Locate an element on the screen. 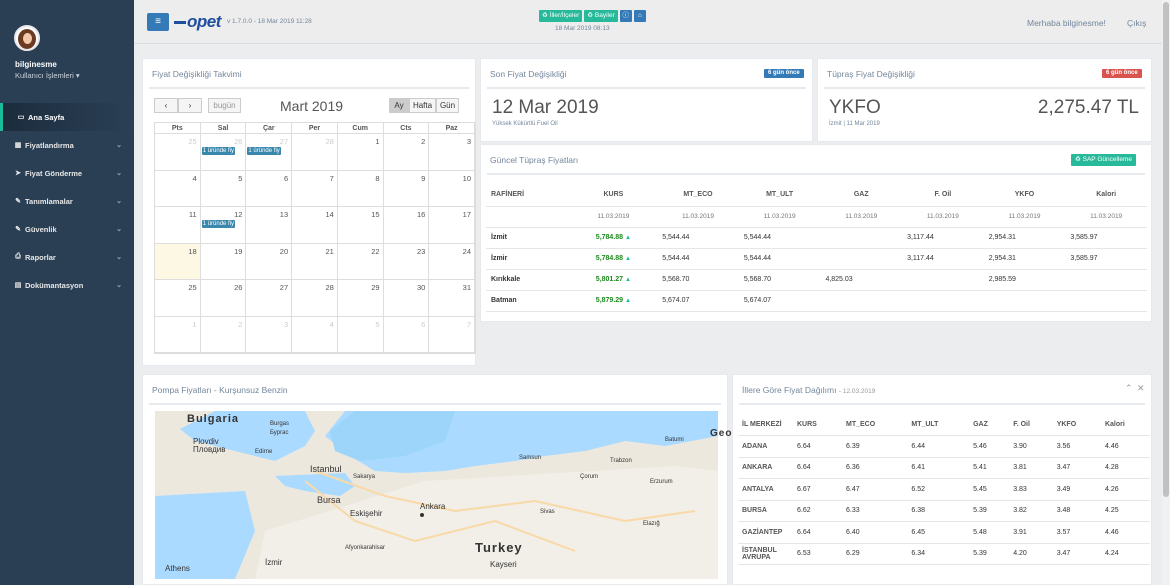 This screenshot has height=585, width=1170. calendar-day: 20 is located at coordinates (269, 261).